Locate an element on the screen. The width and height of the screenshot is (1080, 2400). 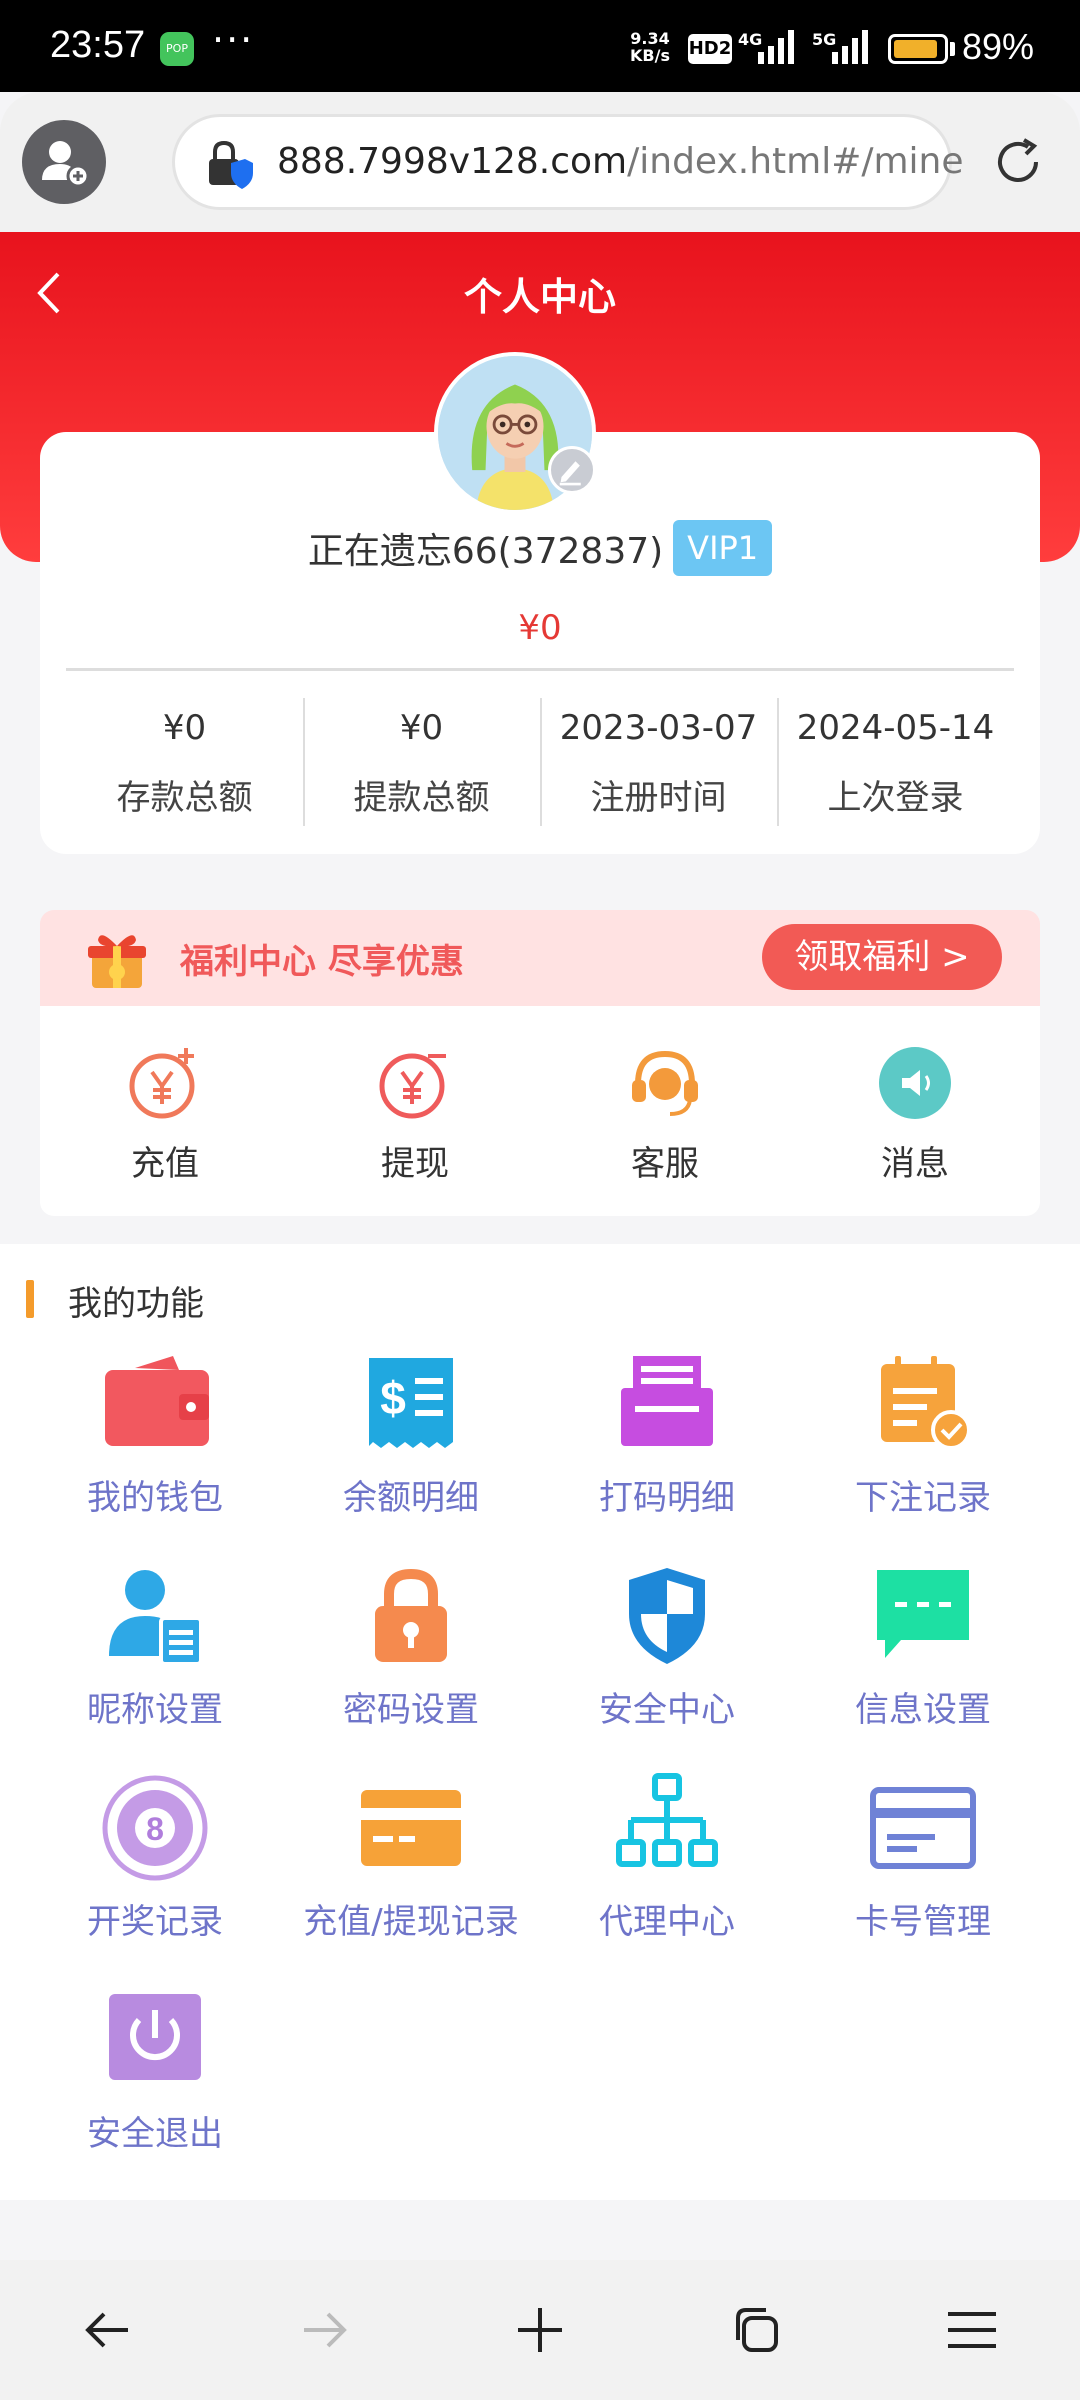
function-lottery-record: 8 开奖记录 is located at coordinates (155, 1874).